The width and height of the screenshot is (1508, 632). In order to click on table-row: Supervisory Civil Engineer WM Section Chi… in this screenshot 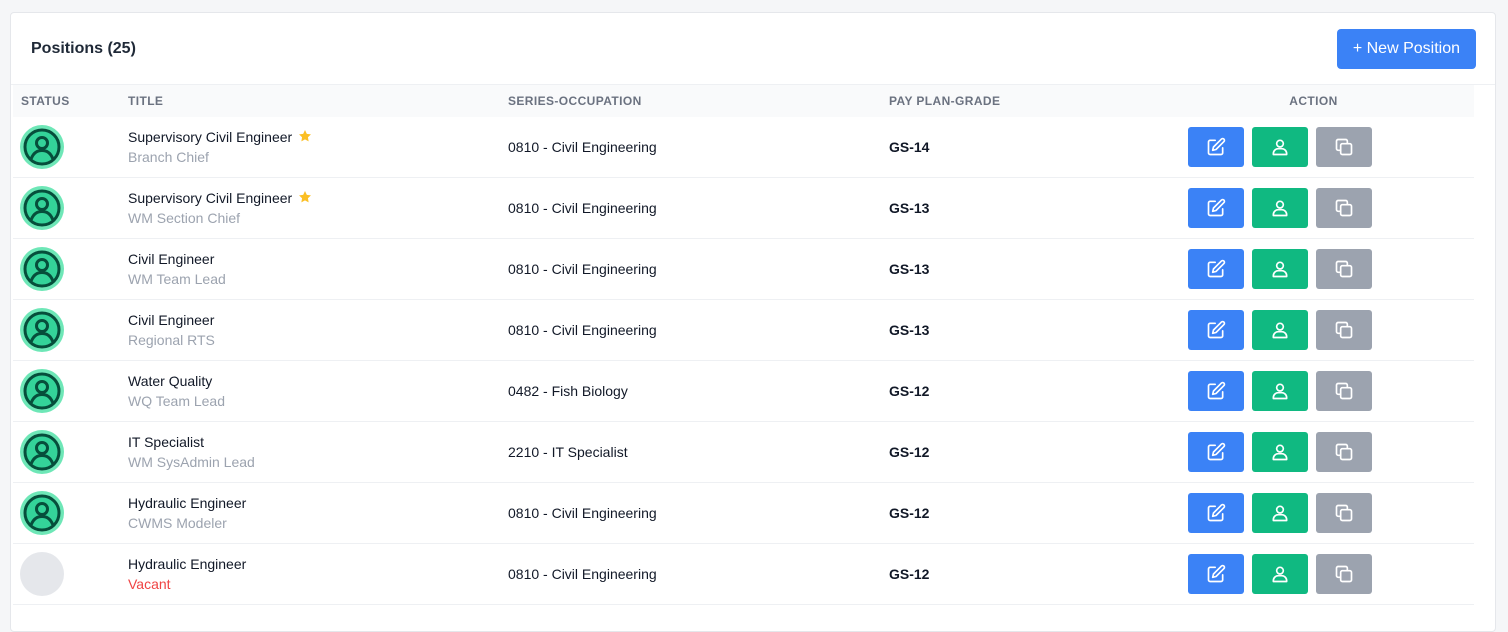, I will do `click(743, 208)`.